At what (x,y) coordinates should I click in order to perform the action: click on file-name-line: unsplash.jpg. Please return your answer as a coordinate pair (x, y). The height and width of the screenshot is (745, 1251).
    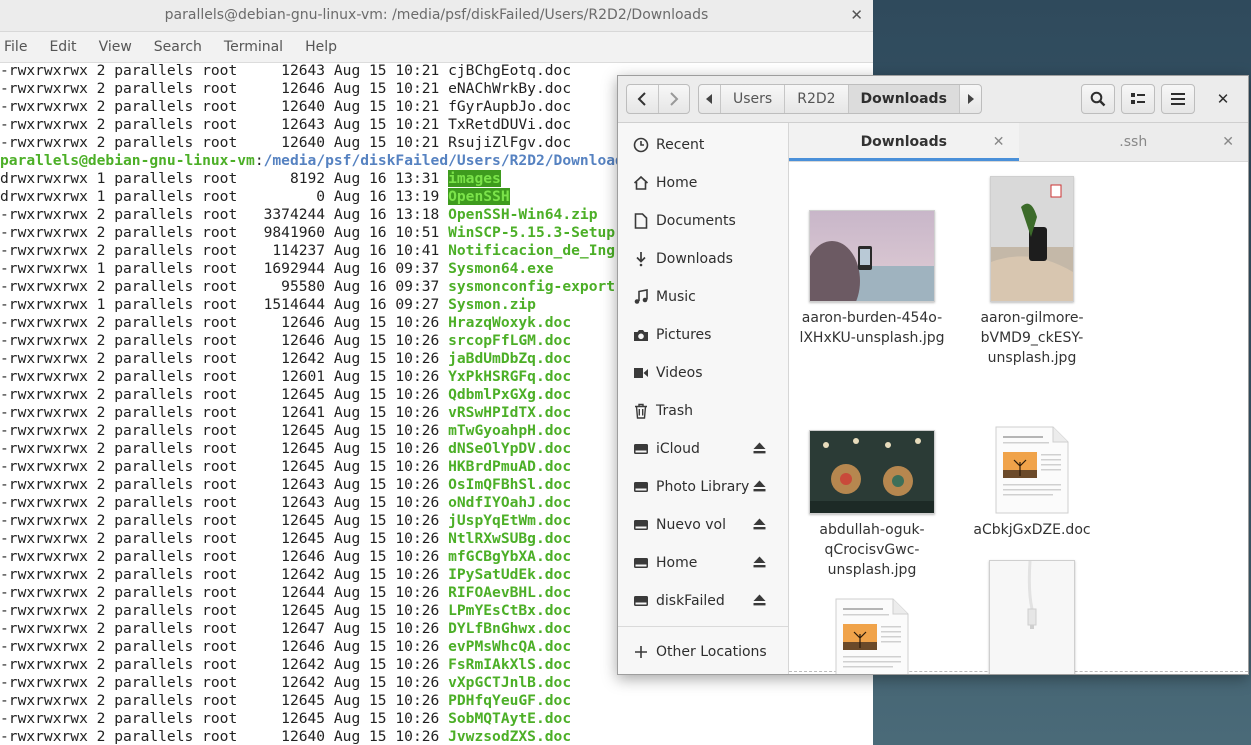
    Looking at the image, I should click on (1032, 358).